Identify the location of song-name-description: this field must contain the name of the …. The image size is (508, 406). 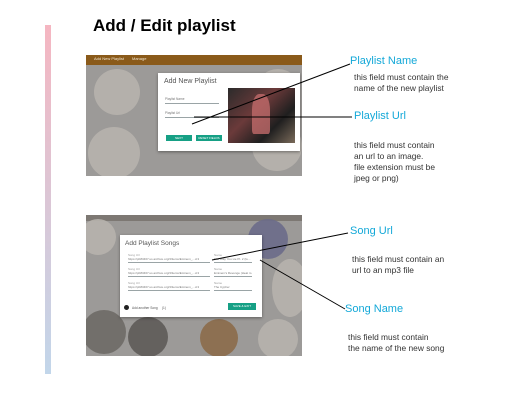
(396, 342).